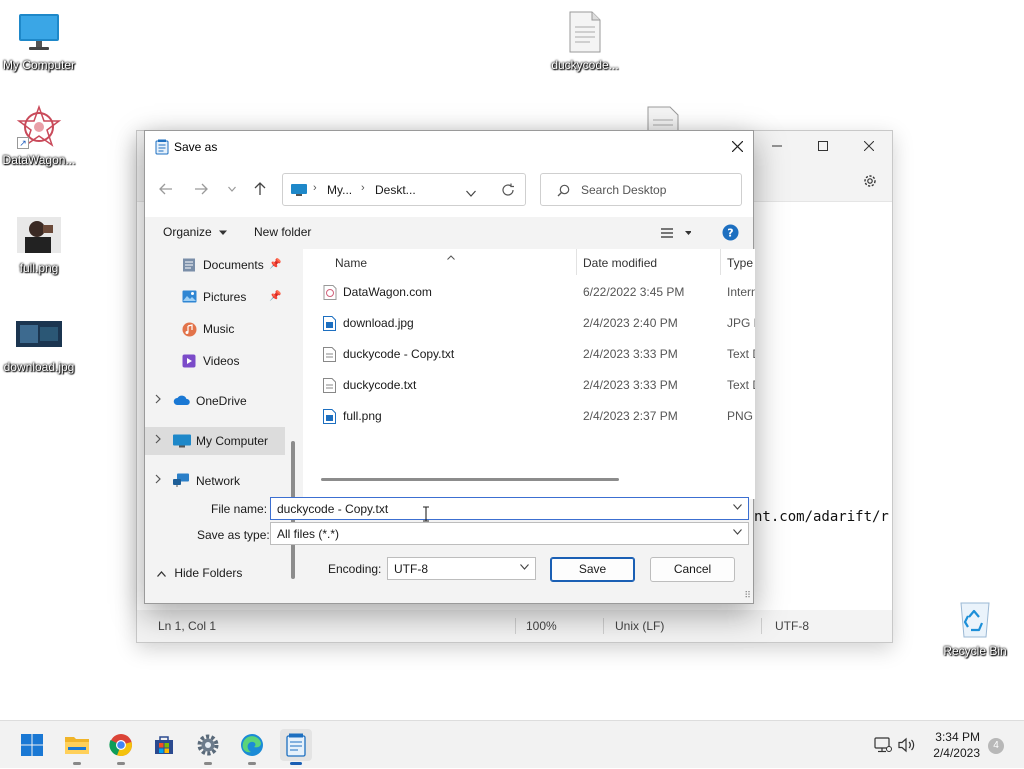 This screenshot has width=1024, height=769. What do you see at coordinates (233, 535) in the screenshot?
I see `save-type-label: Save as type:` at bounding box center [233, 535].